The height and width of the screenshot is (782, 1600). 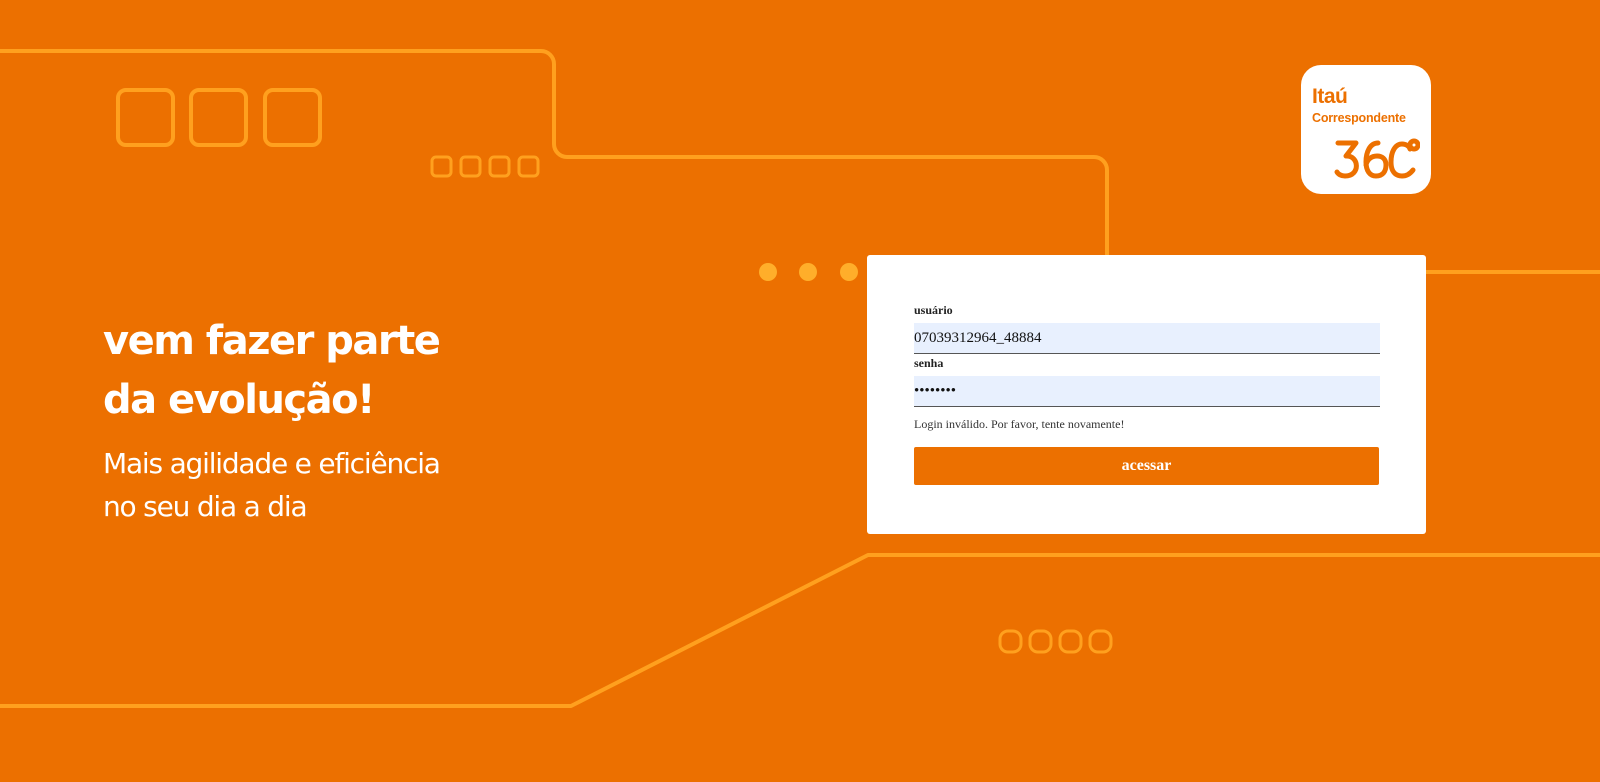 I want to click on password-input, so click(x=1147, y=391).